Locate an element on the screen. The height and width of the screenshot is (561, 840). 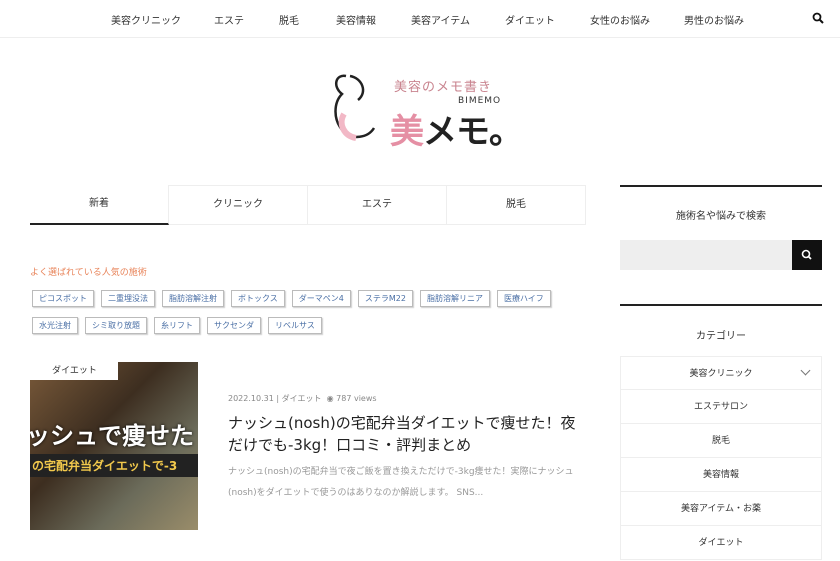
tab-clinic: クリニック is located at coordinates (238, 205).